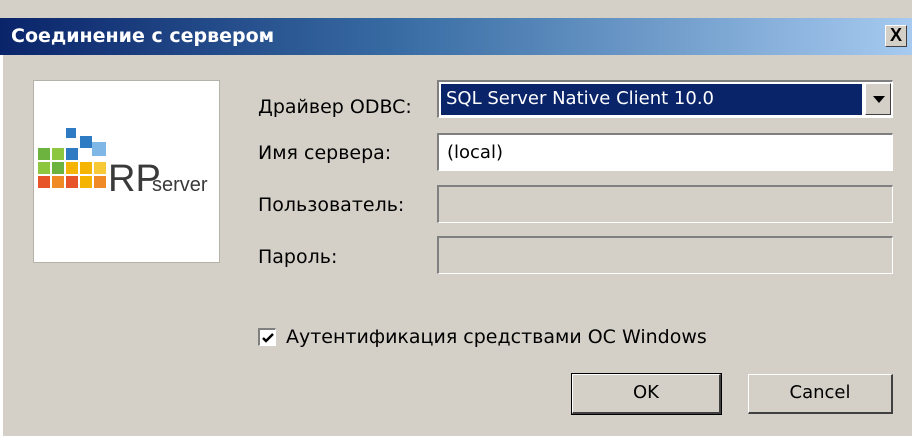 The height and width of the screenshot is (436, 912). I want to click on driver-label: Драйвер ODBC:, so click(335, 107).